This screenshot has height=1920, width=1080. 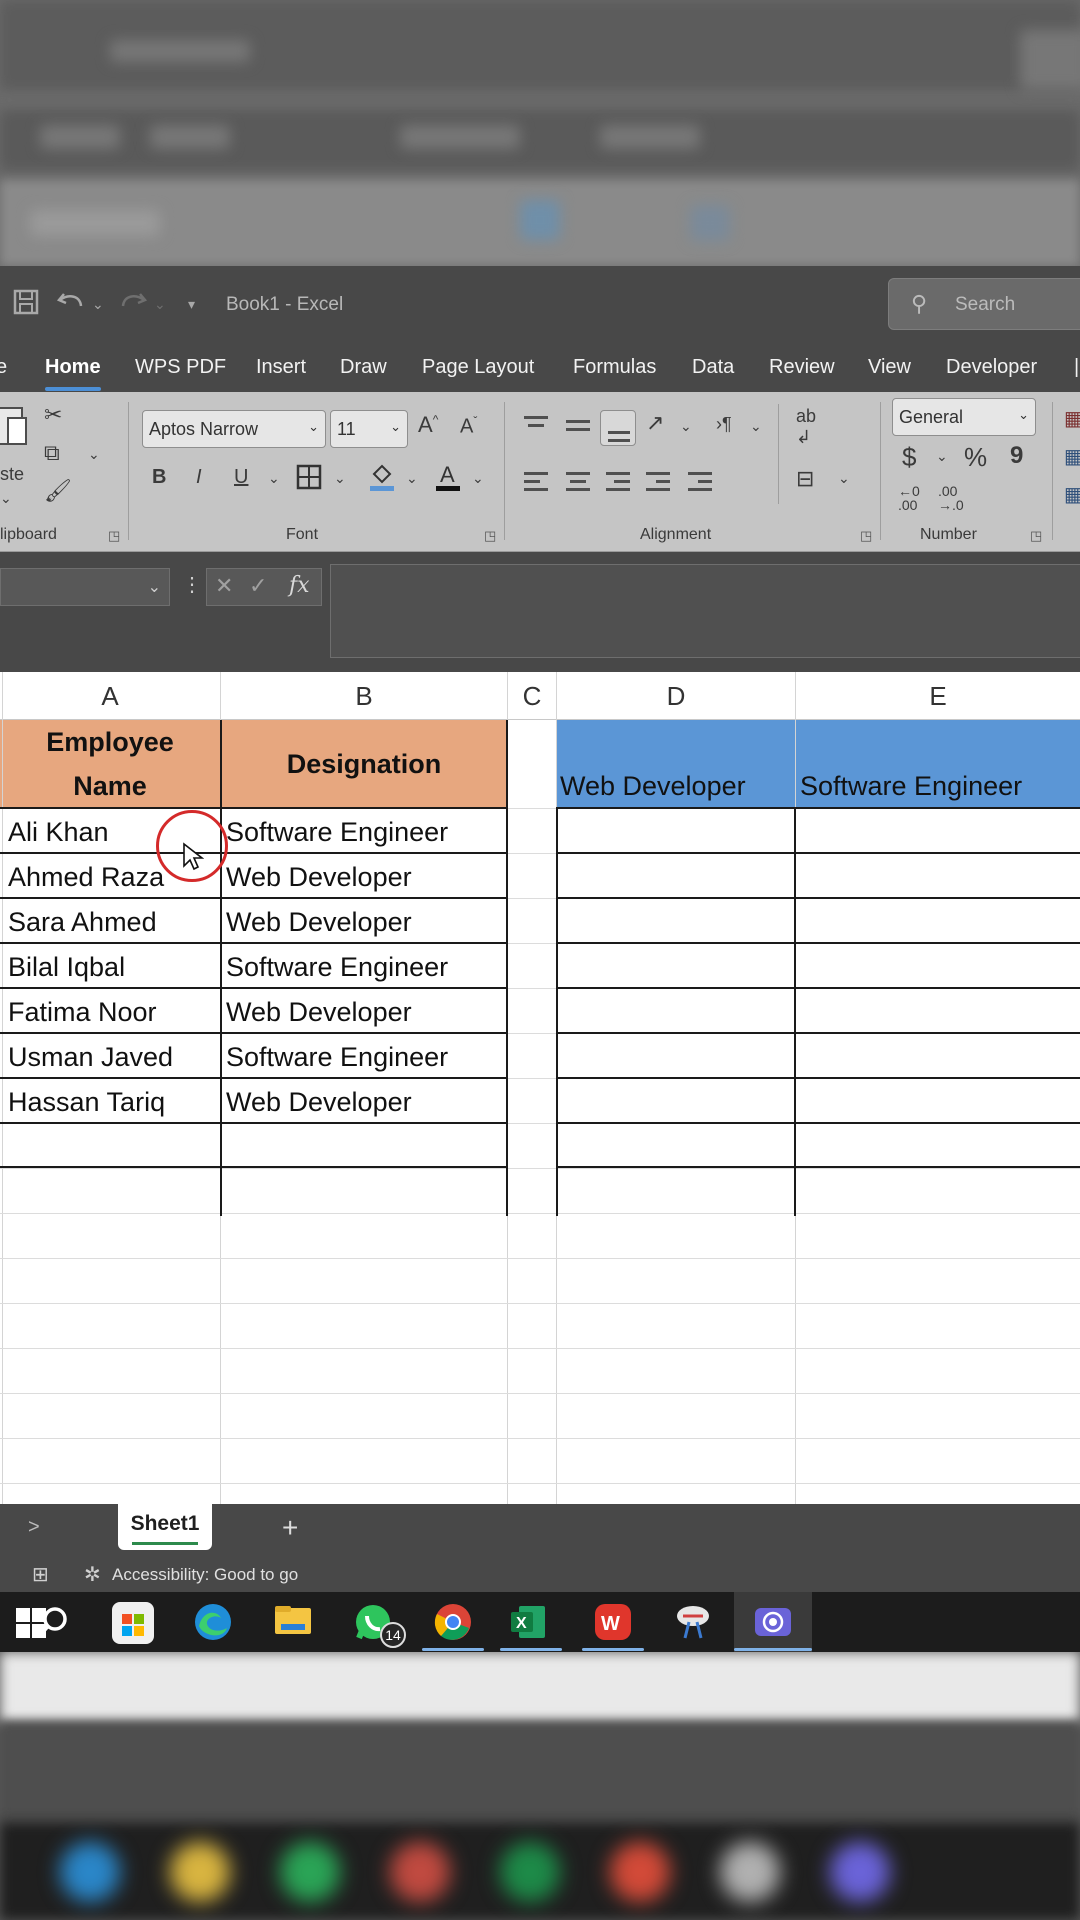 I want to click on screen-recorder-icon, so click(x=773, y=1623).